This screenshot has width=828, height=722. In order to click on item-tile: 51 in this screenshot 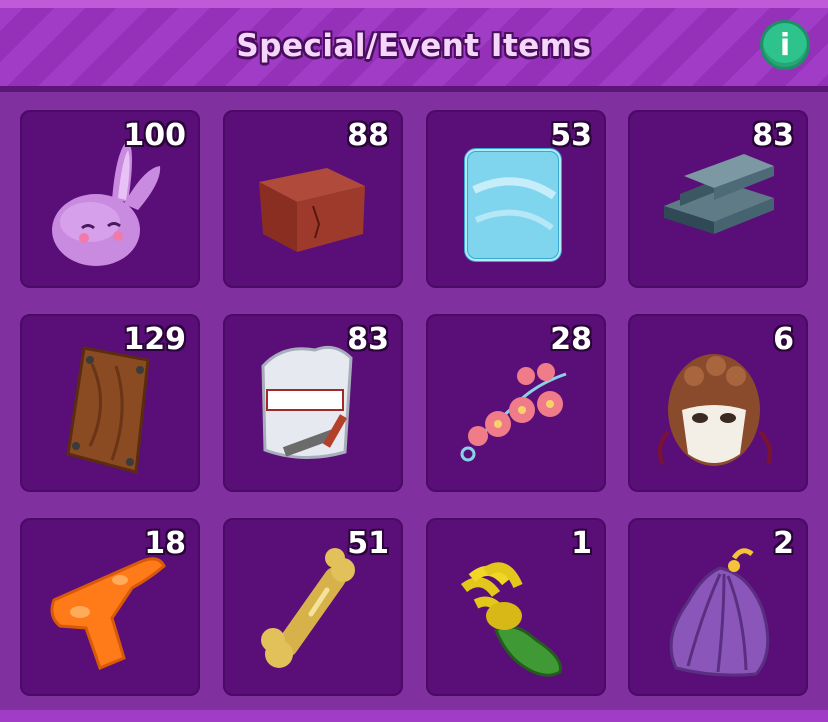, I will do `click(313, 607)`.